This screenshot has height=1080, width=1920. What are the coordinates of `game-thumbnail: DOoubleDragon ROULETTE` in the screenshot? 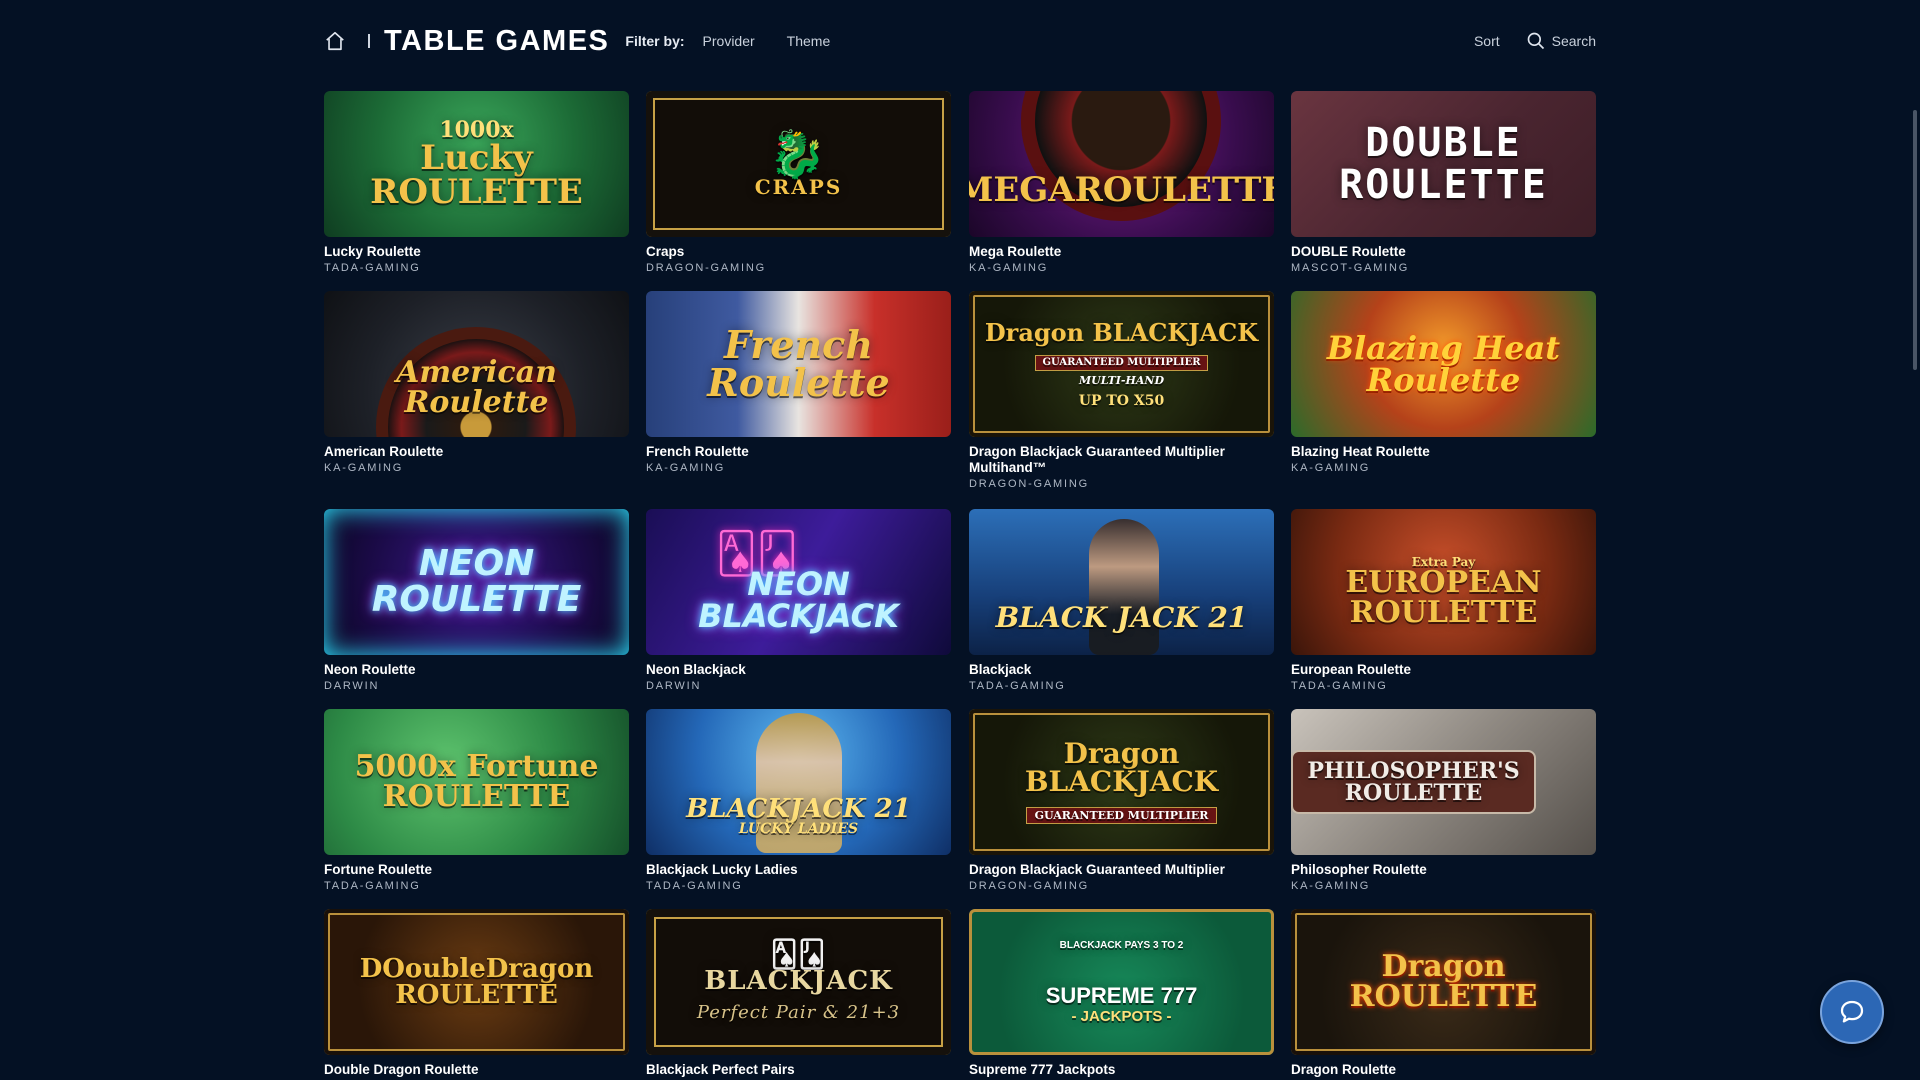 It's located at (476, 982).